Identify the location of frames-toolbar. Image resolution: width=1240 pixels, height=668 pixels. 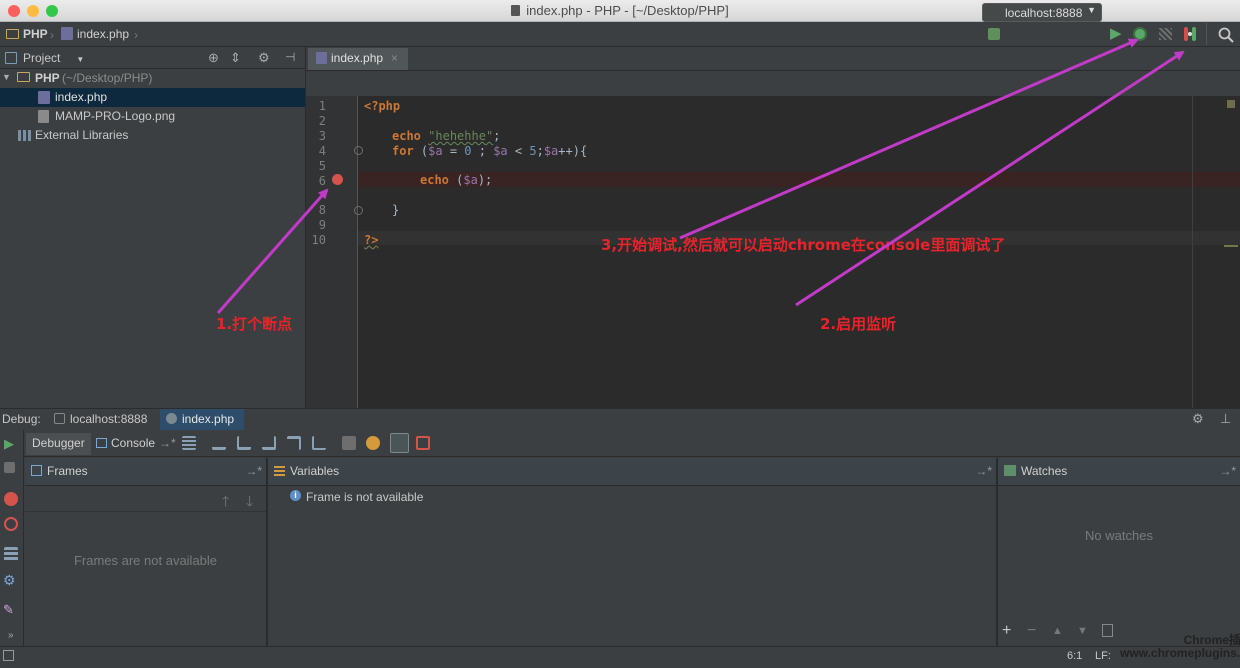
(145, 499).